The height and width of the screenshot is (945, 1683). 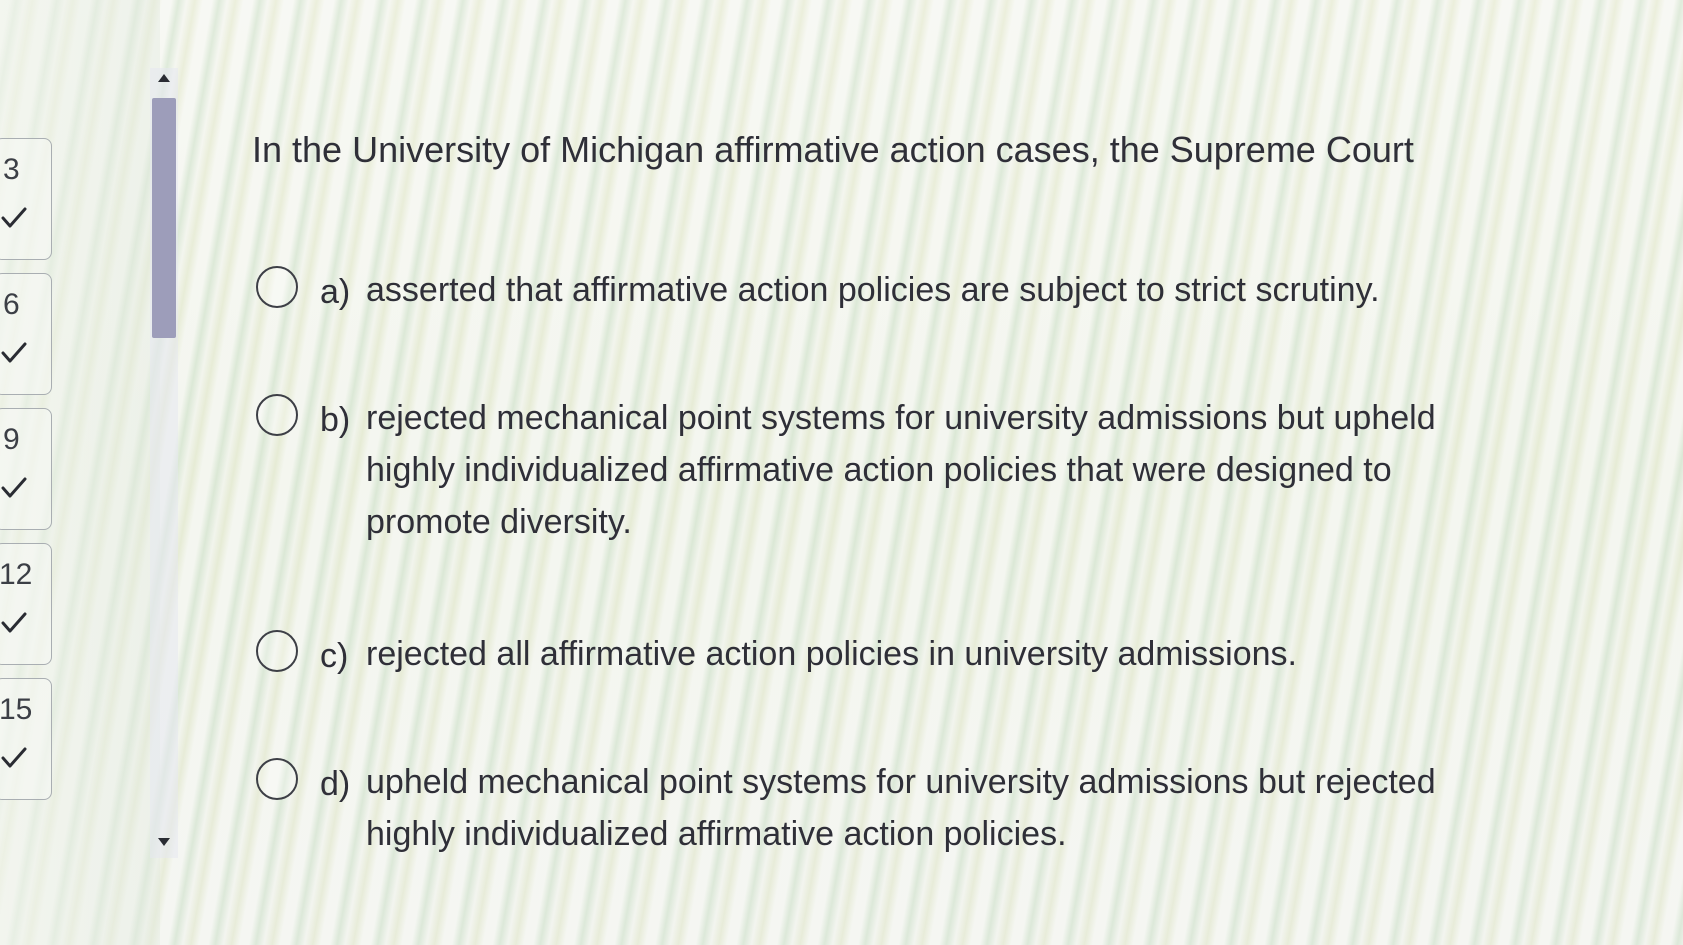 I want to click on radio-button-c, so click(x=277, y=651).